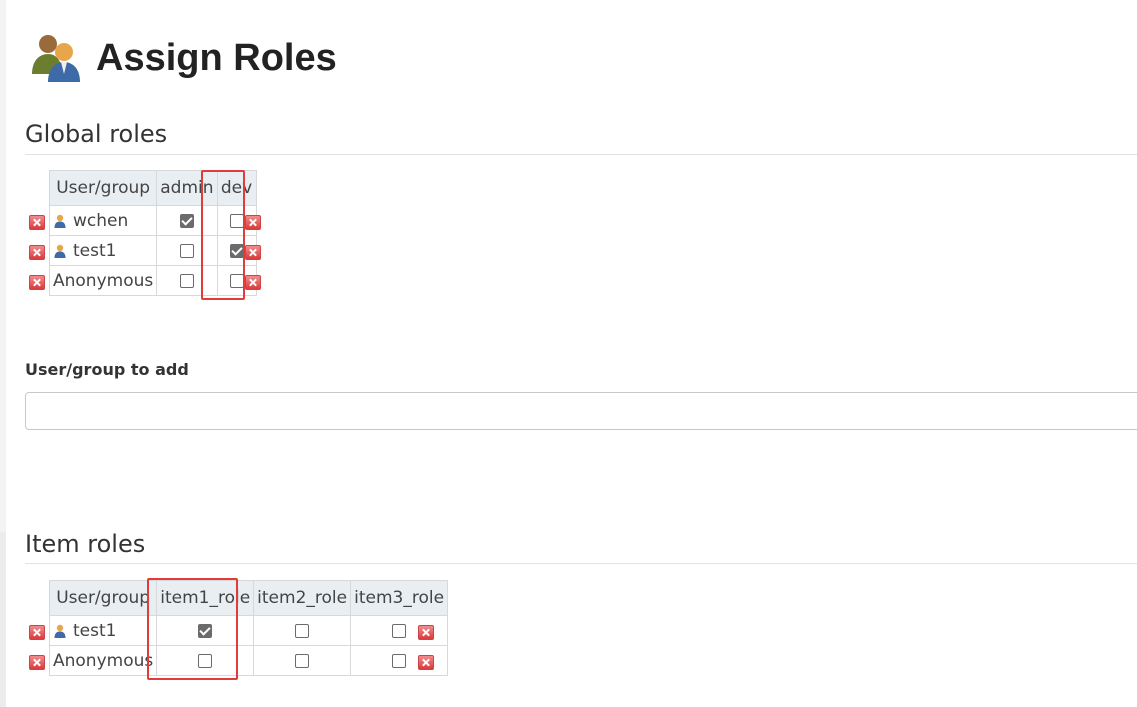  Describe the element at coordinates (107, 369) in the screenshot. I see `add-user-label: User/group to add` at that location.